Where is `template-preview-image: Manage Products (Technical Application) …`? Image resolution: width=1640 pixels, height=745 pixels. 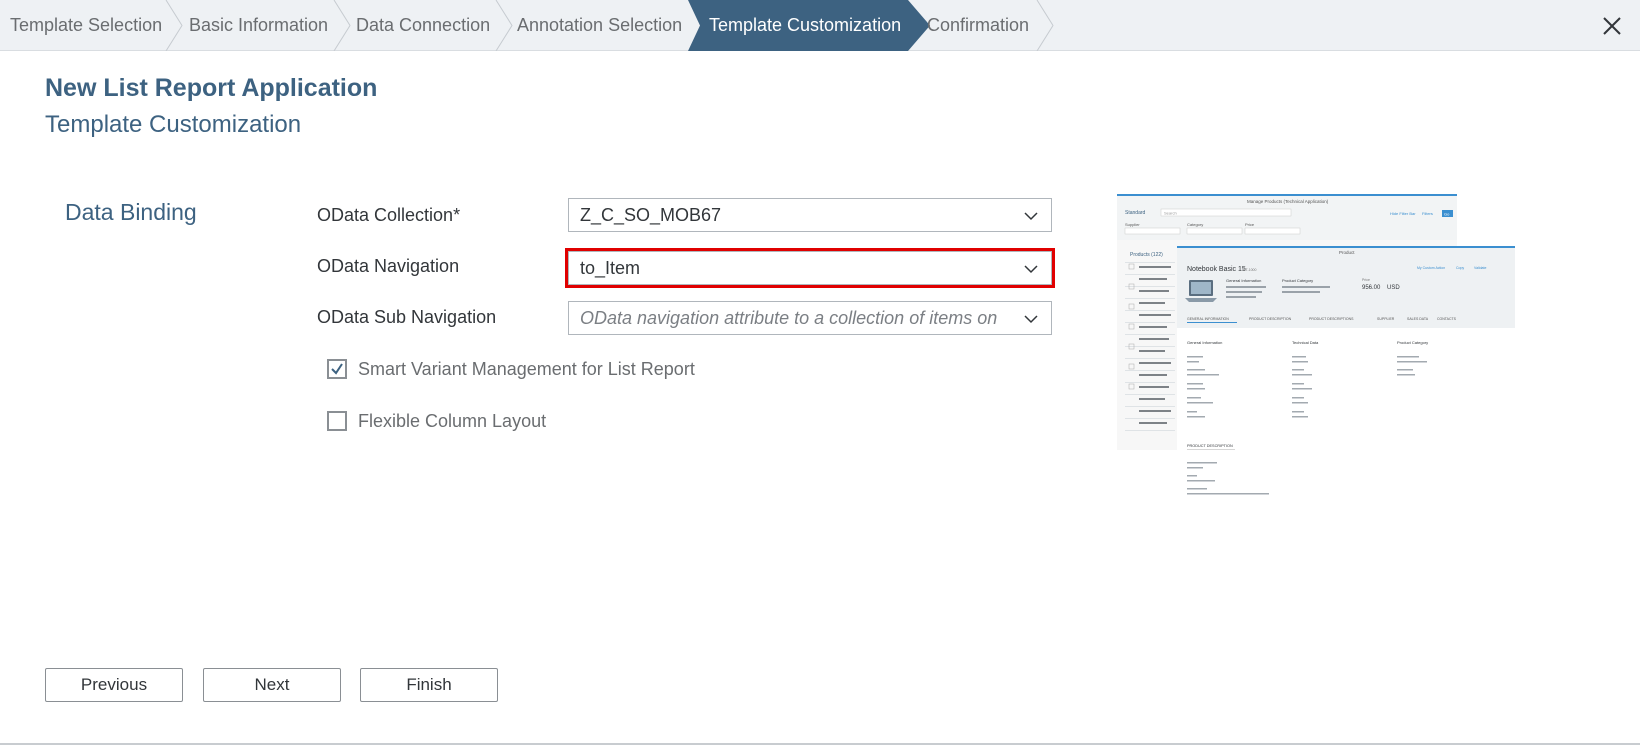
template-preview-image: Manage Products (Technical Application) … is located at coordinates (1316, 353).